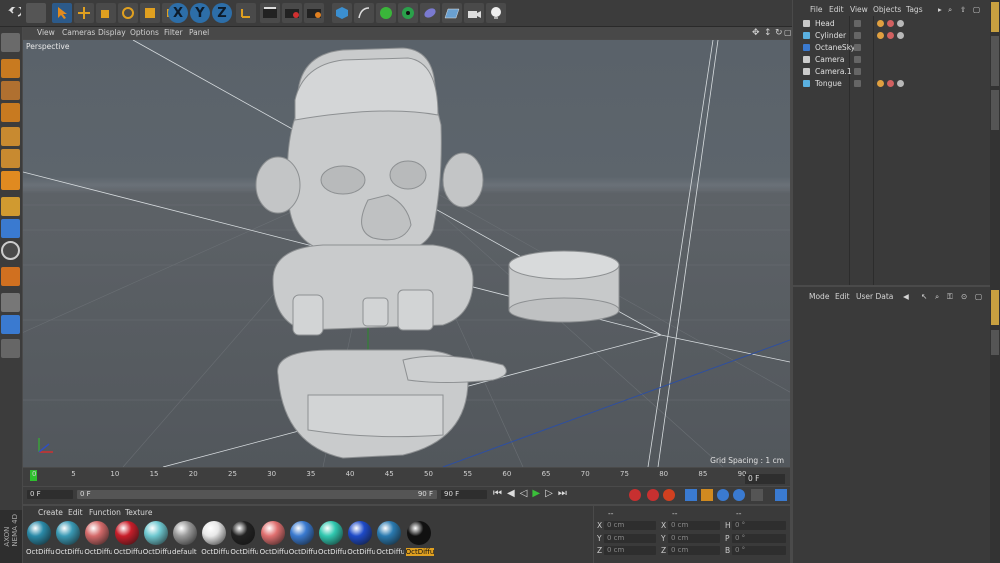  Describe the element at coordinates (270, 13) in the screenshot. I see `render-view-icon` at that location.